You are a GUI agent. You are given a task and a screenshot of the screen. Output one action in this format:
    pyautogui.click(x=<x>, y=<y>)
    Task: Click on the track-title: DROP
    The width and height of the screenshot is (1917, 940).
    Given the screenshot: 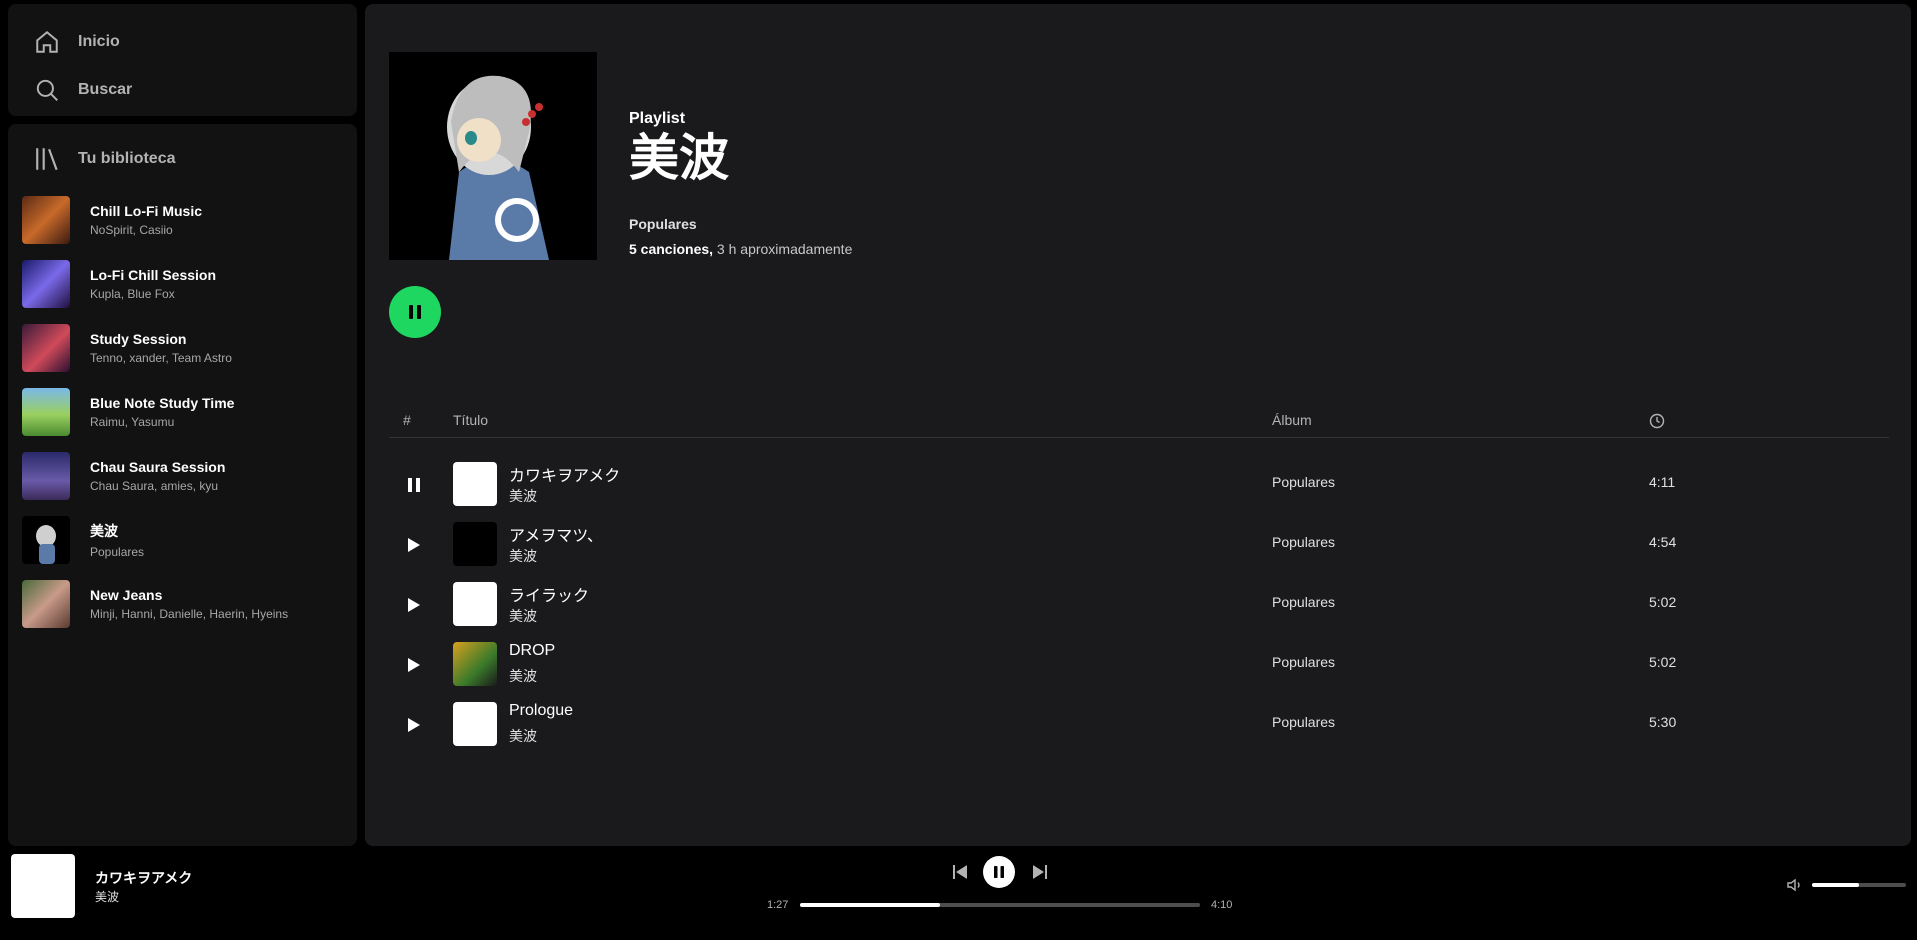 What is the action you would take?
    pyautogui.click(x=532, y=651)
    